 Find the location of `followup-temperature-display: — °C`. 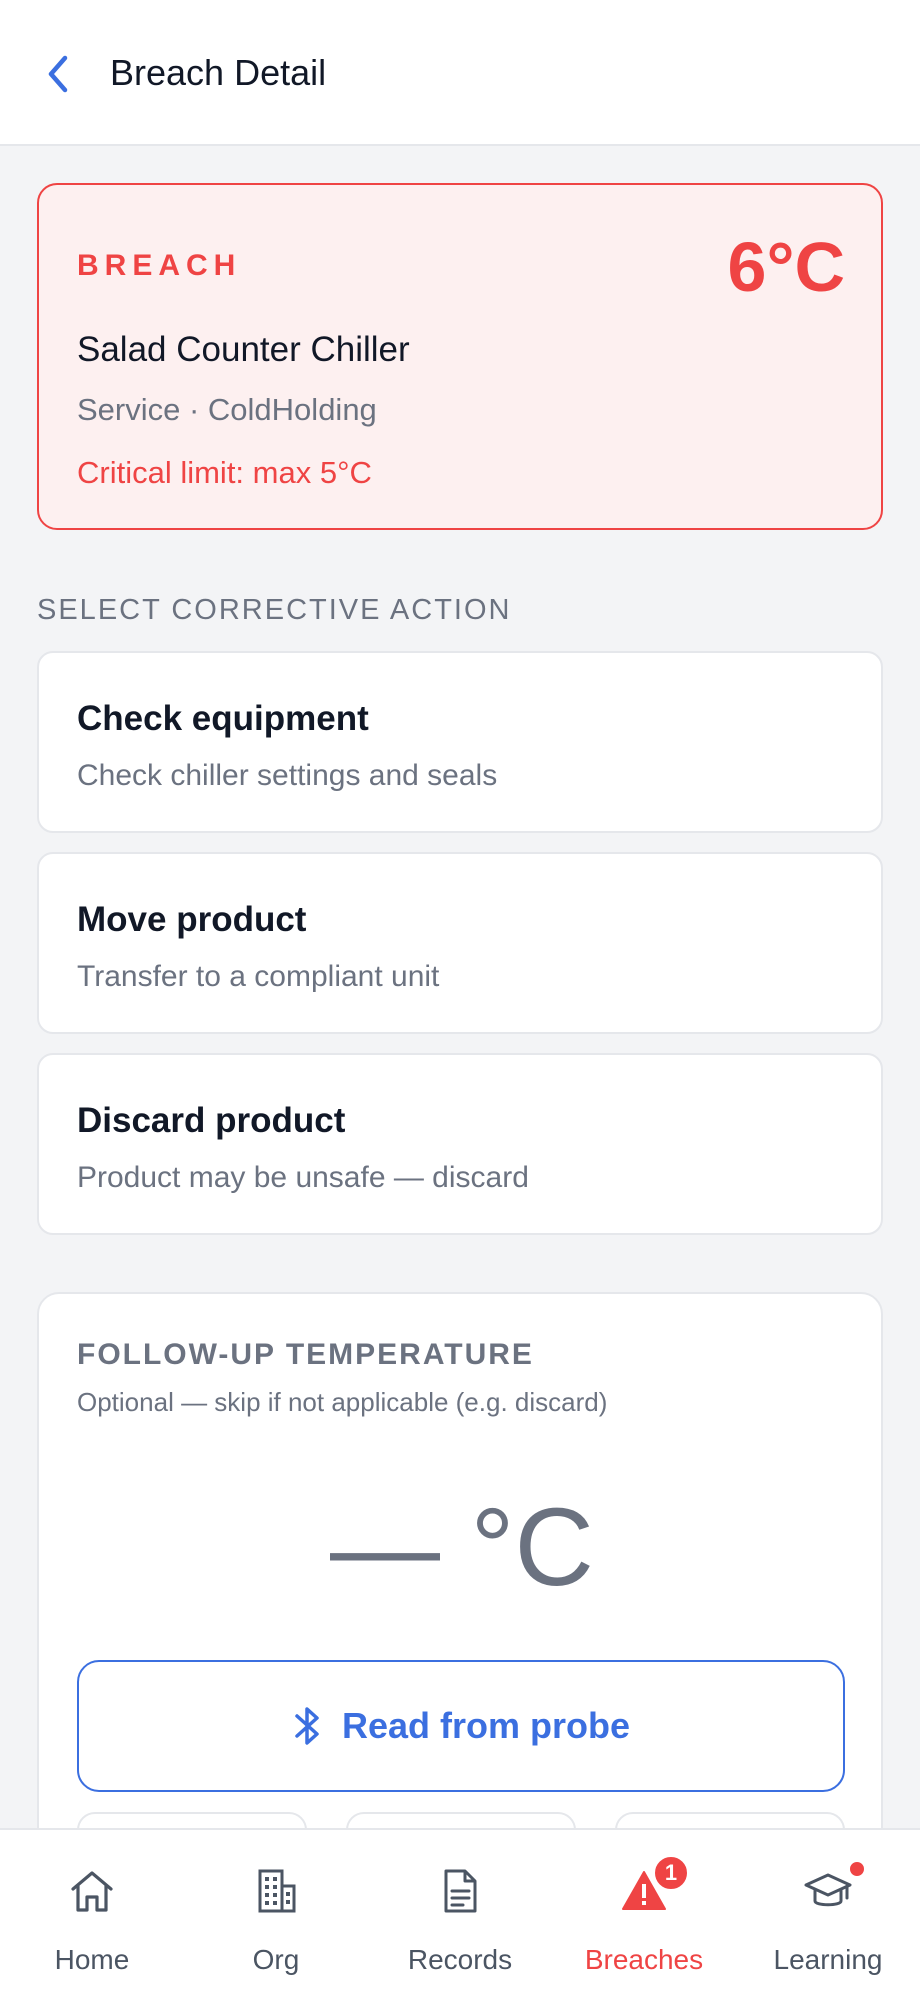

followup-temperature-display: — °C is located at coordinates (462, 1547).